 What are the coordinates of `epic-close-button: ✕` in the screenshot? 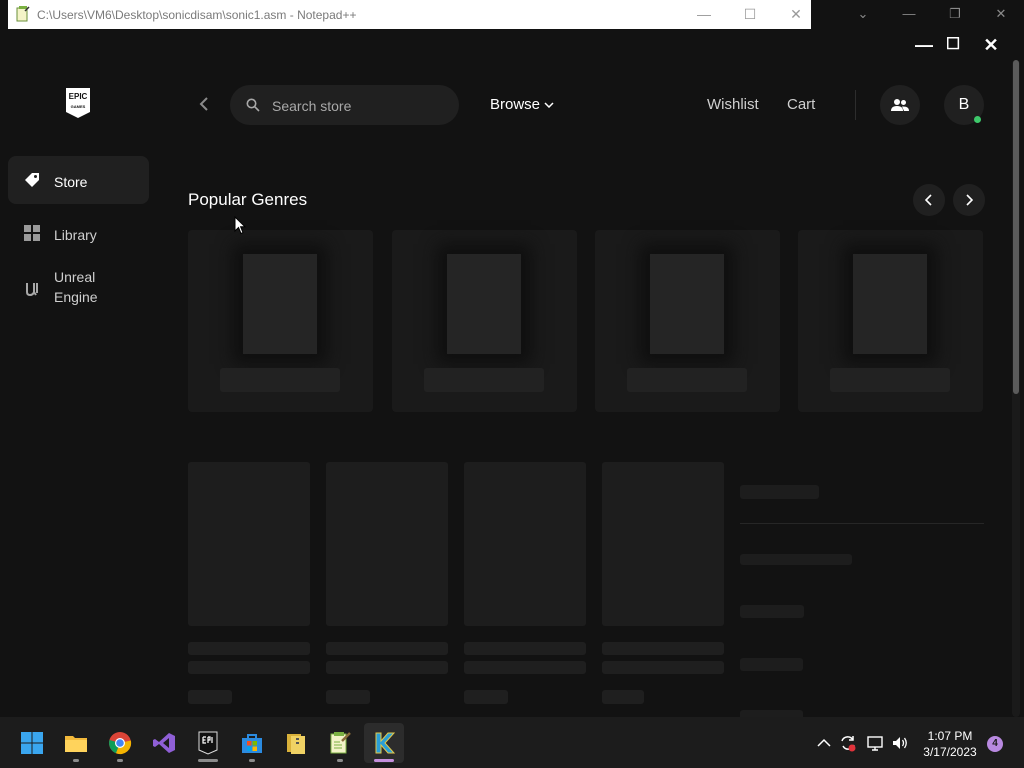 It's located at (991, 45).